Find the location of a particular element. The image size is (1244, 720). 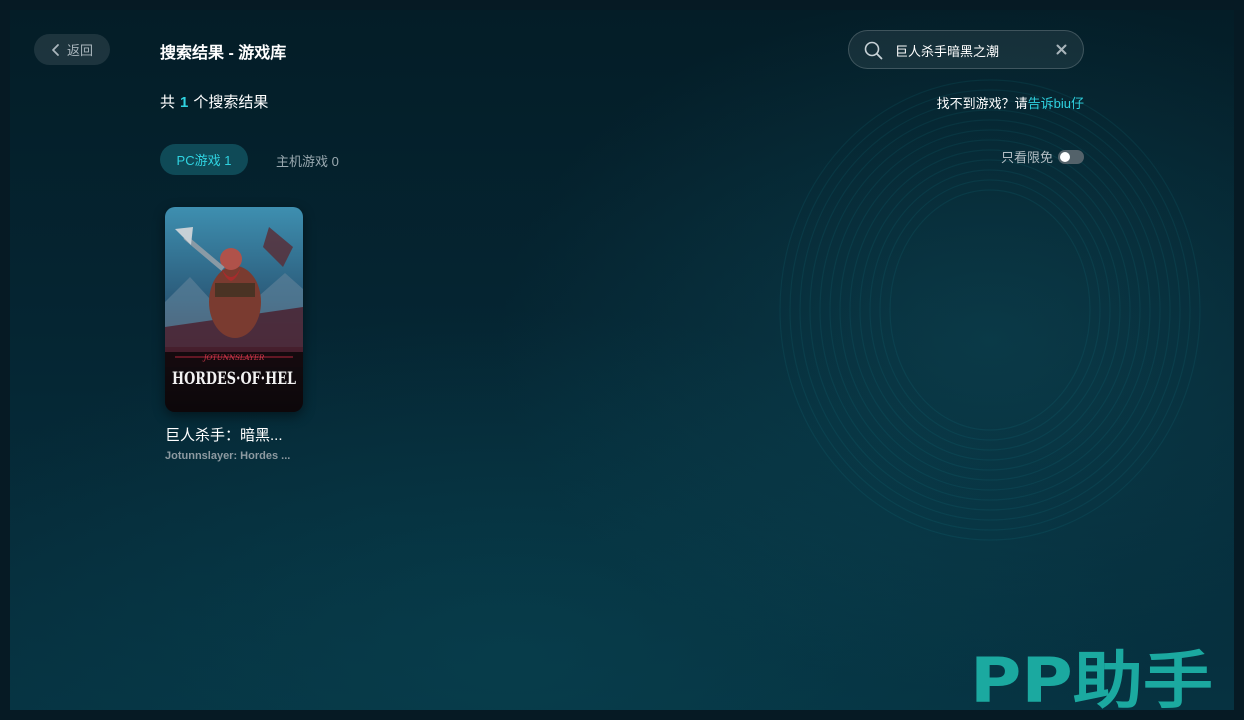

count-number: 1 is located at coordinates (184, 102).